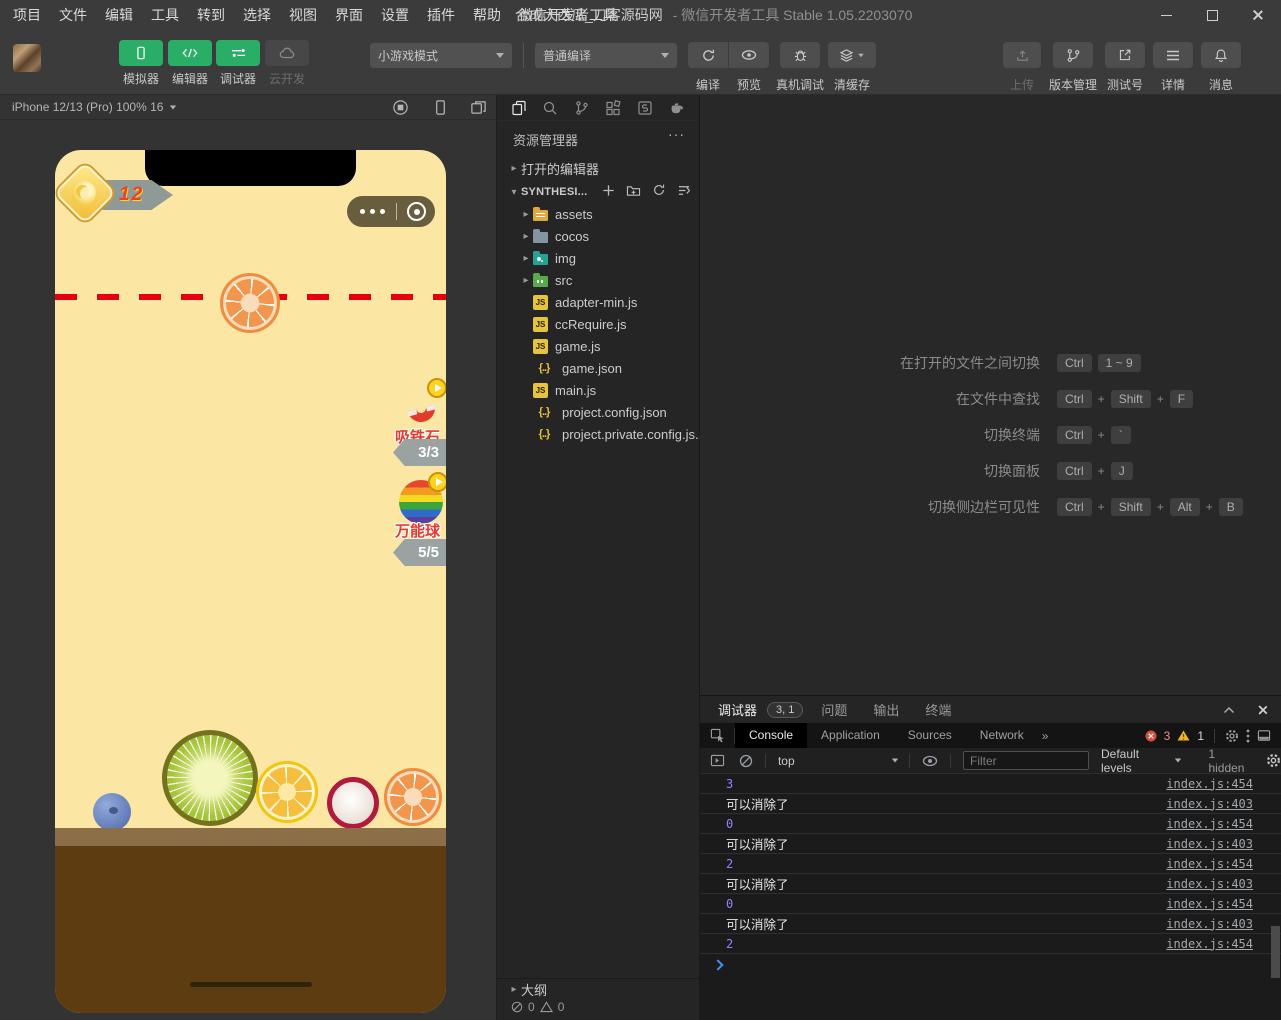 This screenshot has height=1020, width=1281. I want to click on scrollbar-thumb, so click(1275, 952).